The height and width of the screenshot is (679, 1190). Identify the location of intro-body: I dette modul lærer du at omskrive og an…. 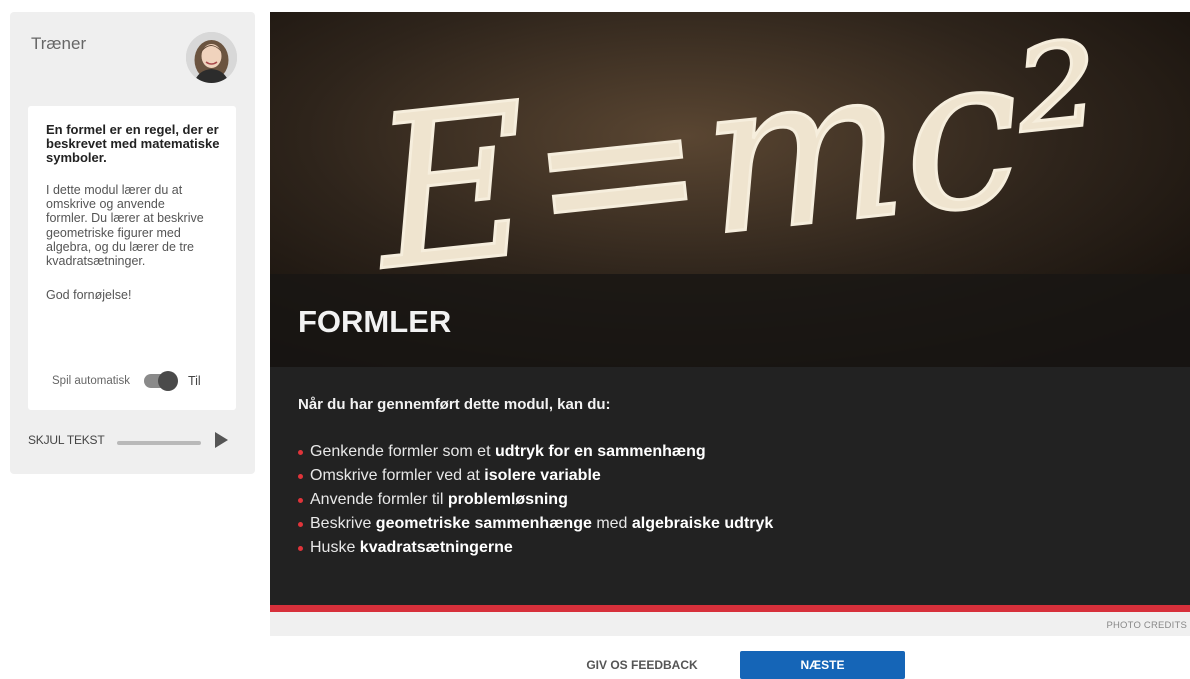
(125, 226).